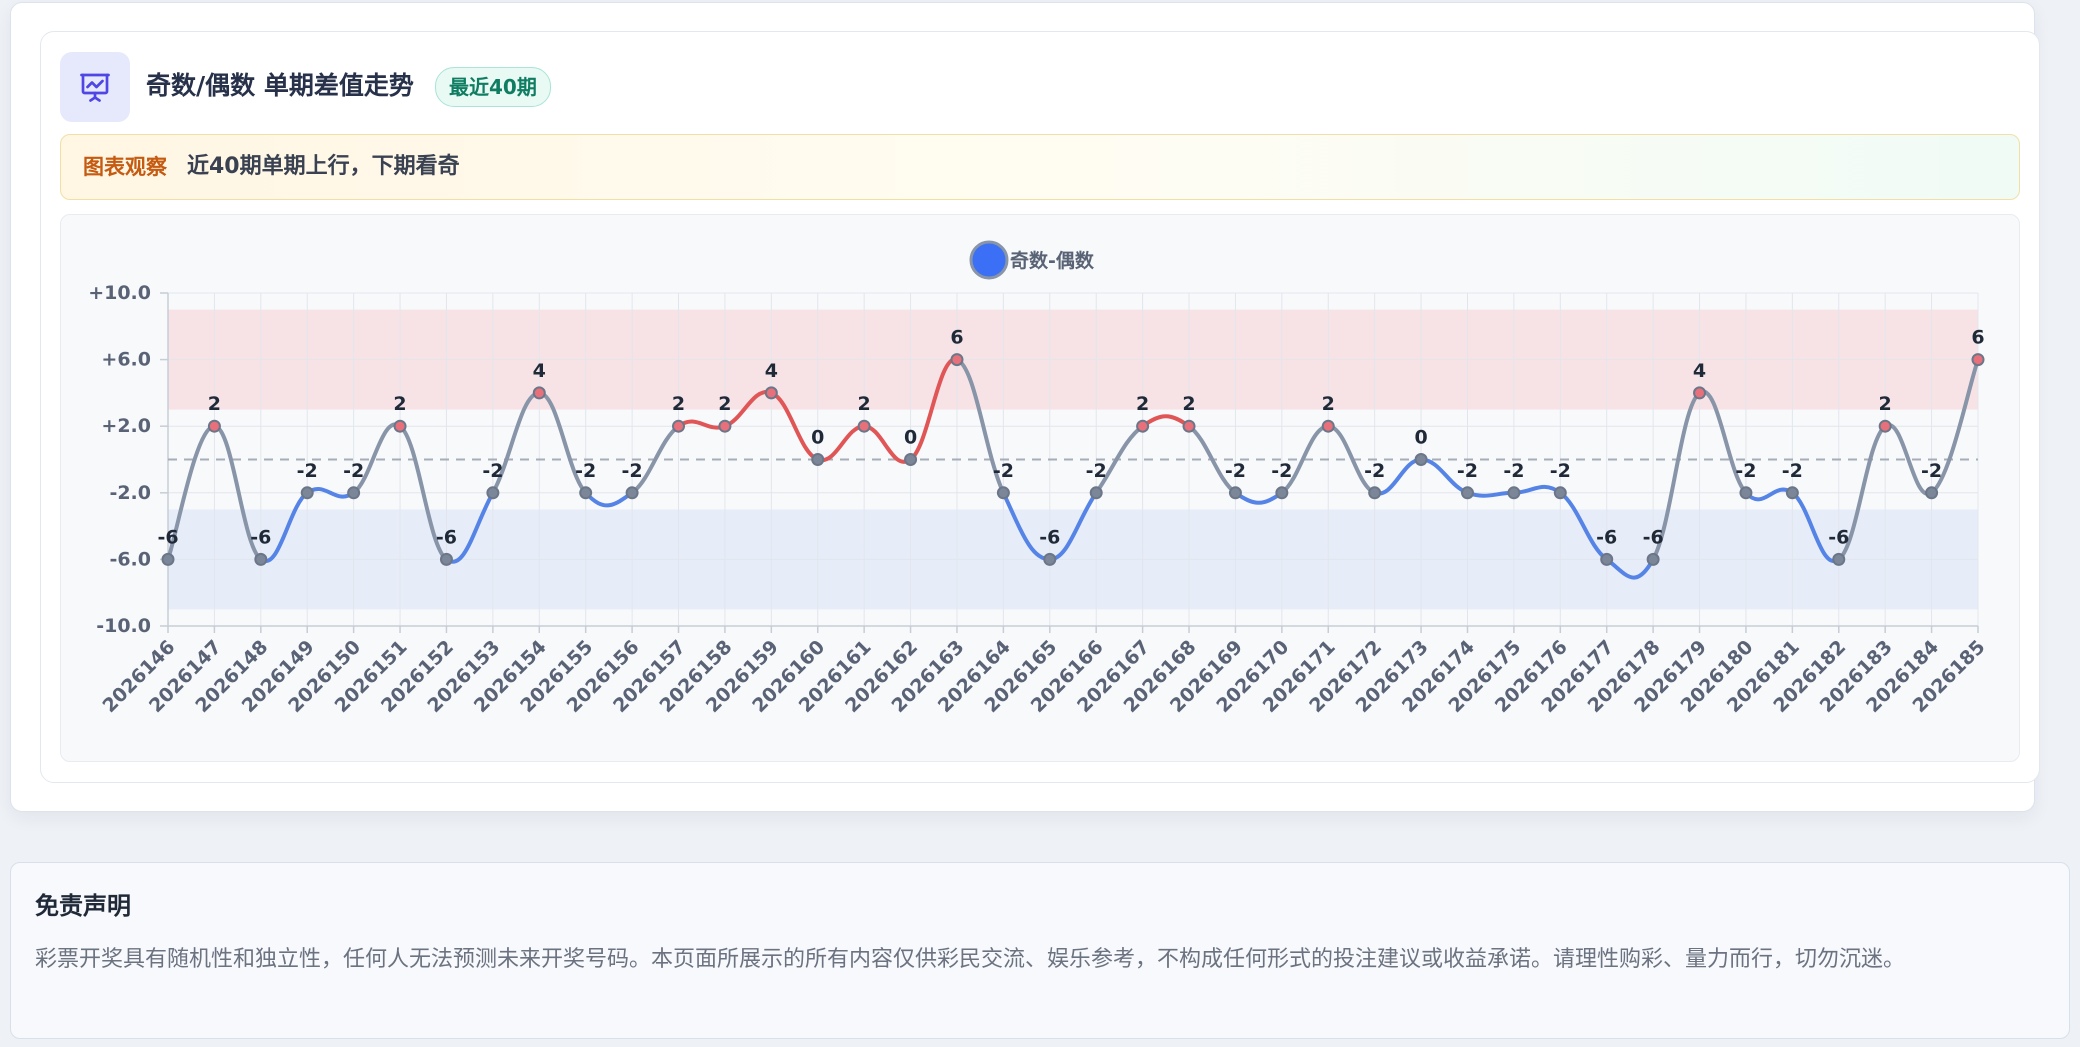 This screenshot has width=2080, height=1047. What do you see at coordinates (125, 167) in the screenshot?
I see `observation-label: 图表观察` at bounding box center [125, 167].